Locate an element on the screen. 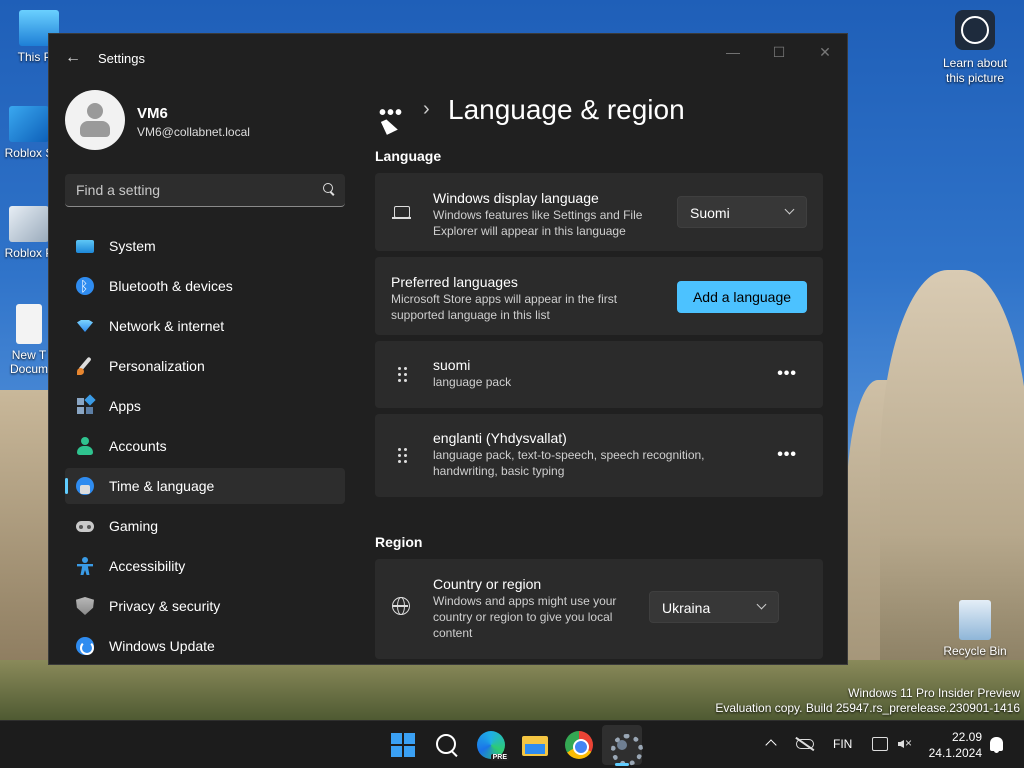 The image size is (1024, 768). system-icon is located at coordinates (85, 246).